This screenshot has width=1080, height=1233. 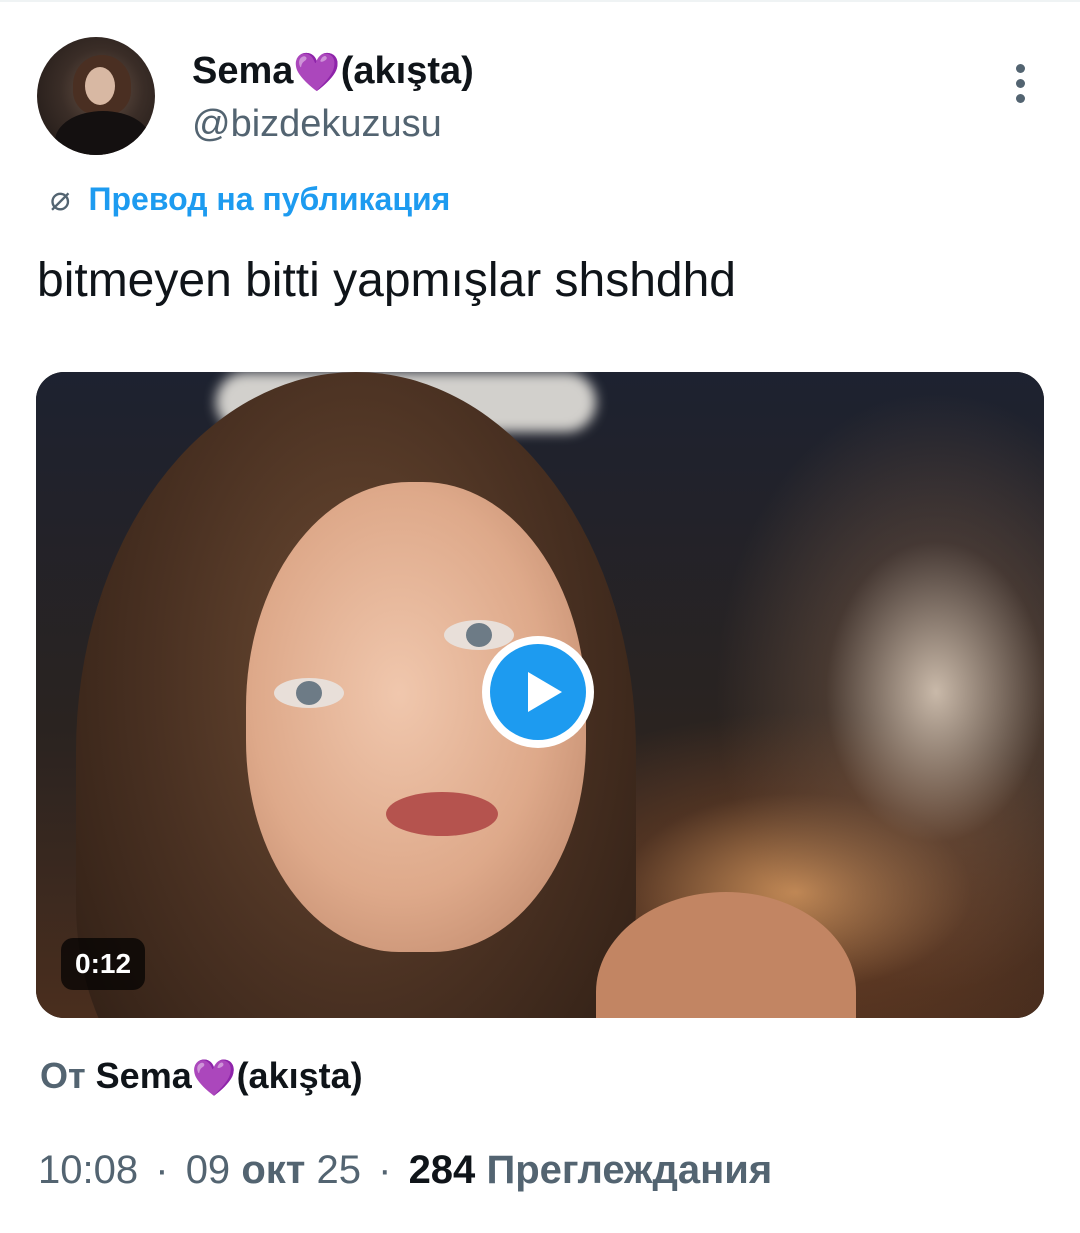 I want to click on from-suffix: (akışta), so click(x=299, y=1075).